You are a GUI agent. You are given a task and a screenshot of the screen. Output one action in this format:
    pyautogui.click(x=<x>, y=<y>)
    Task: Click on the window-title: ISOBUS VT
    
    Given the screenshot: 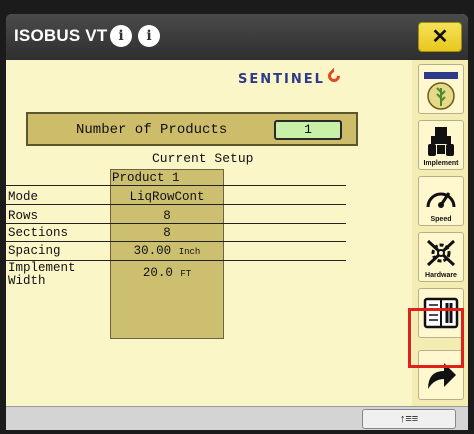 What is the action you would take?
    pyautogui.click(x=61, y=35)
    